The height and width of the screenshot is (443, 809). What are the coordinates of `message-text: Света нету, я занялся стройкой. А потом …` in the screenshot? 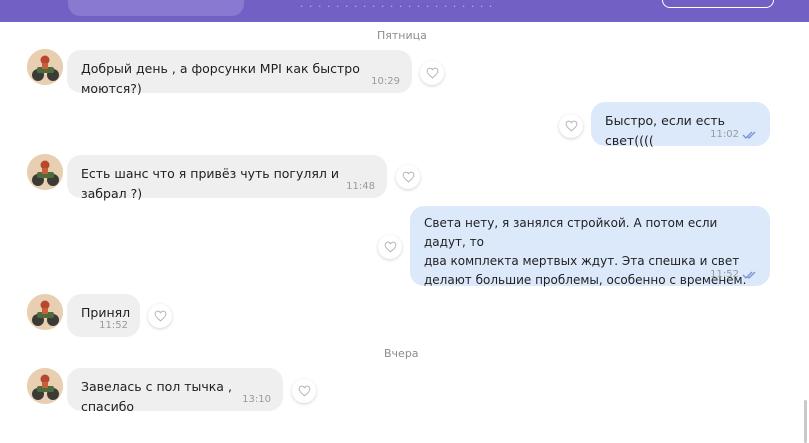 It's located at (585, 251).